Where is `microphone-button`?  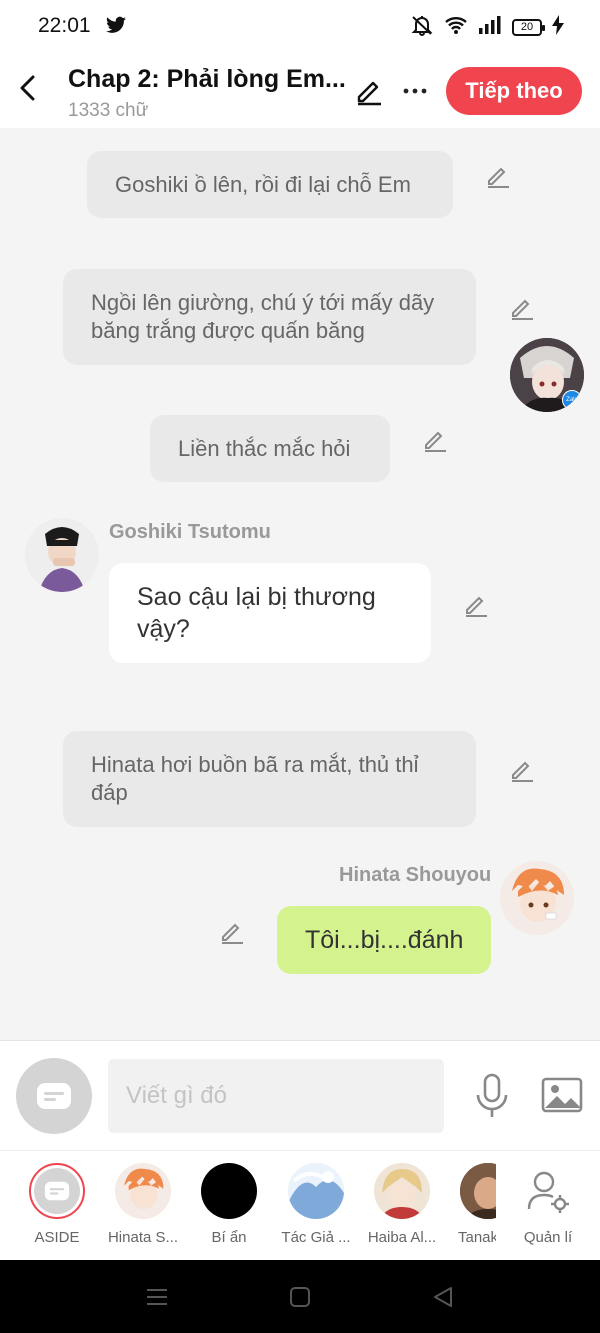 microphone-button is located at coordinates (492, 1096).